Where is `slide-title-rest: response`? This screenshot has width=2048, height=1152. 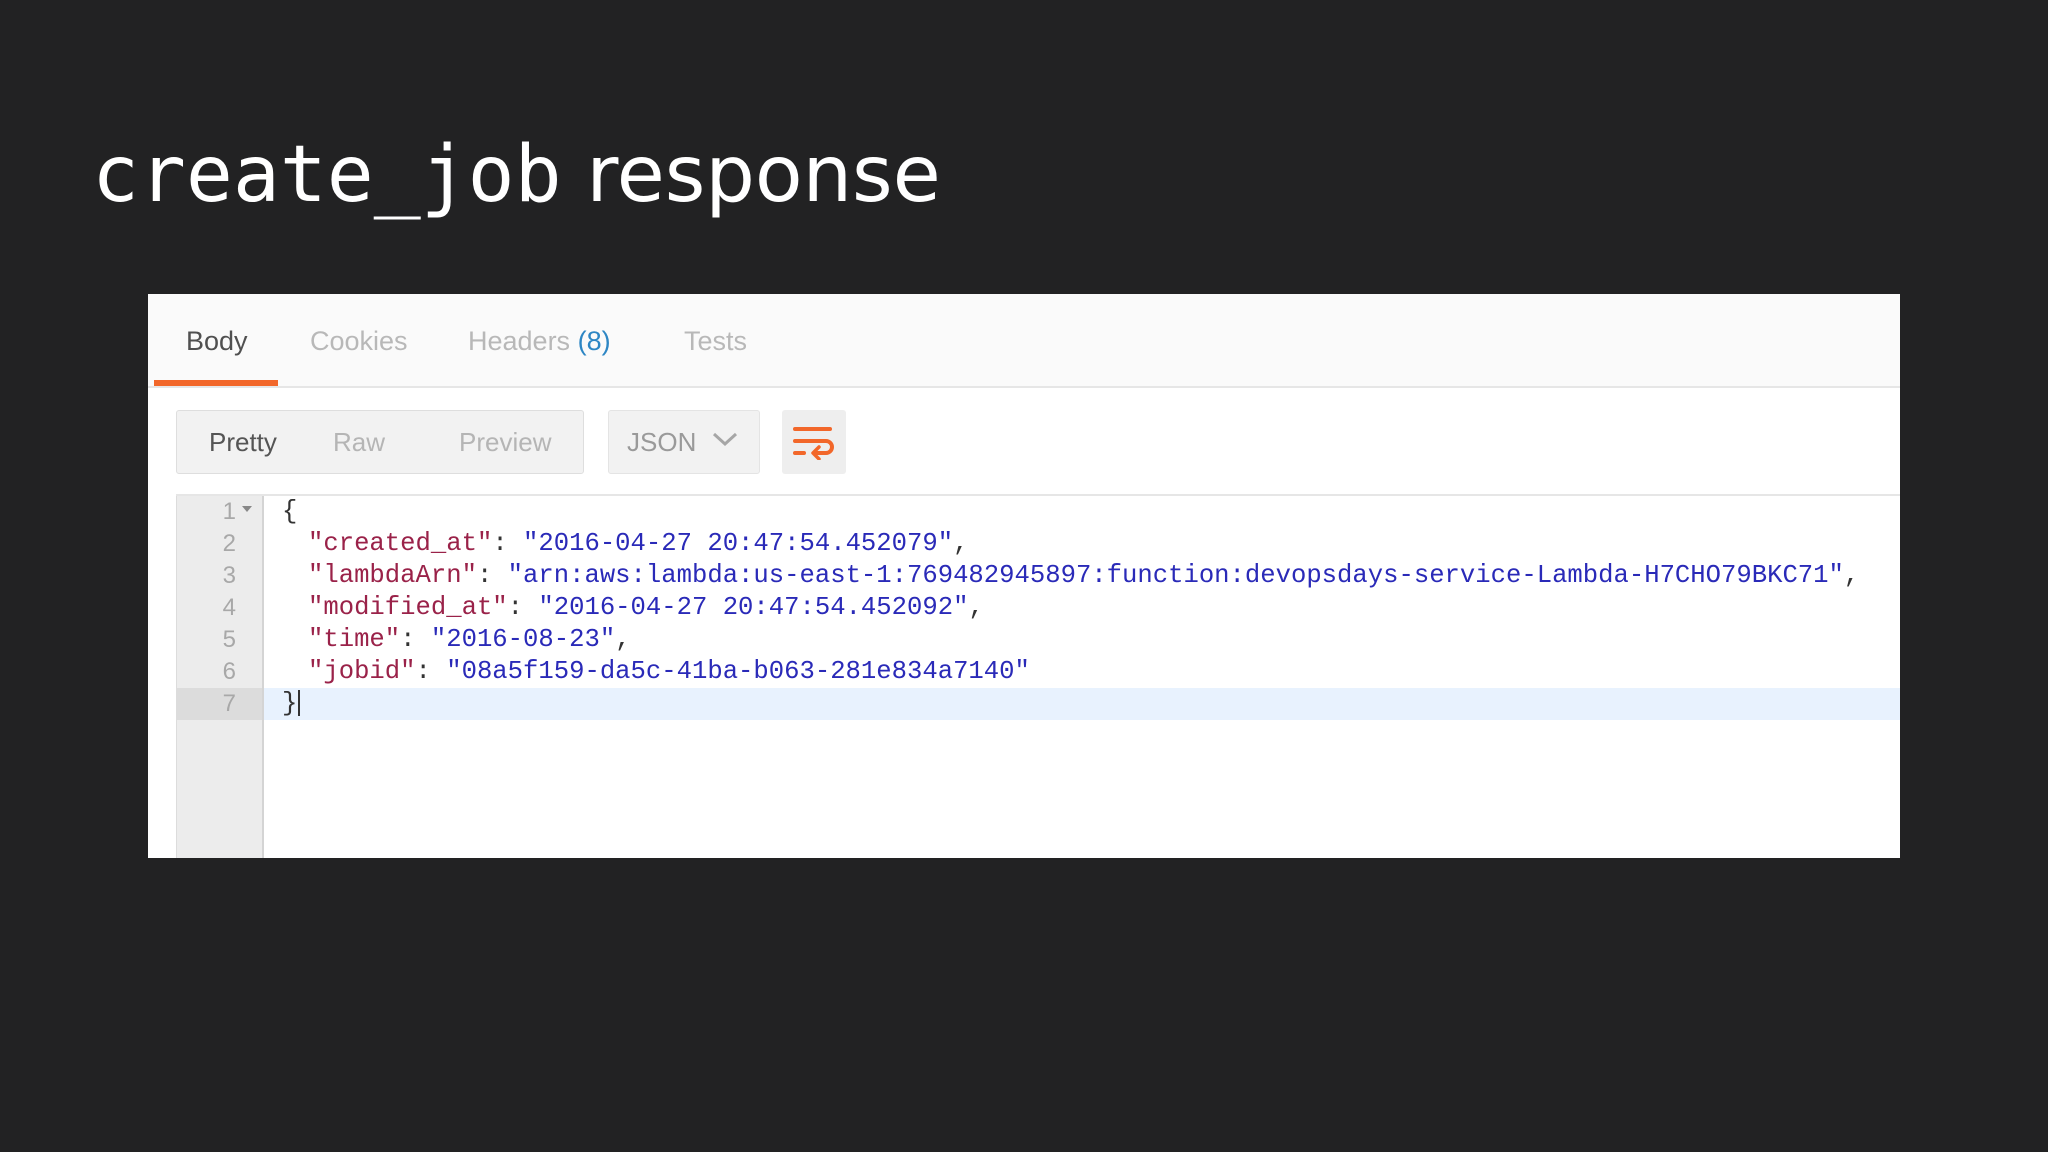 slide-title-rest: response is located at coordinates (751, 175).